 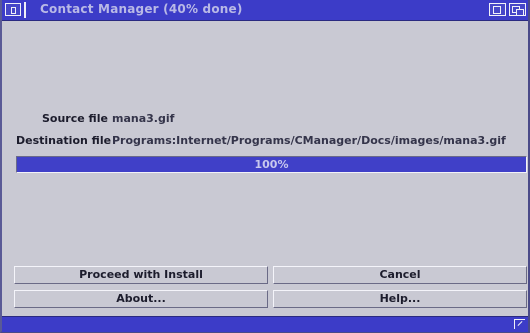 I want to click on source-file-label: Source file, so click(x=75, y=118).